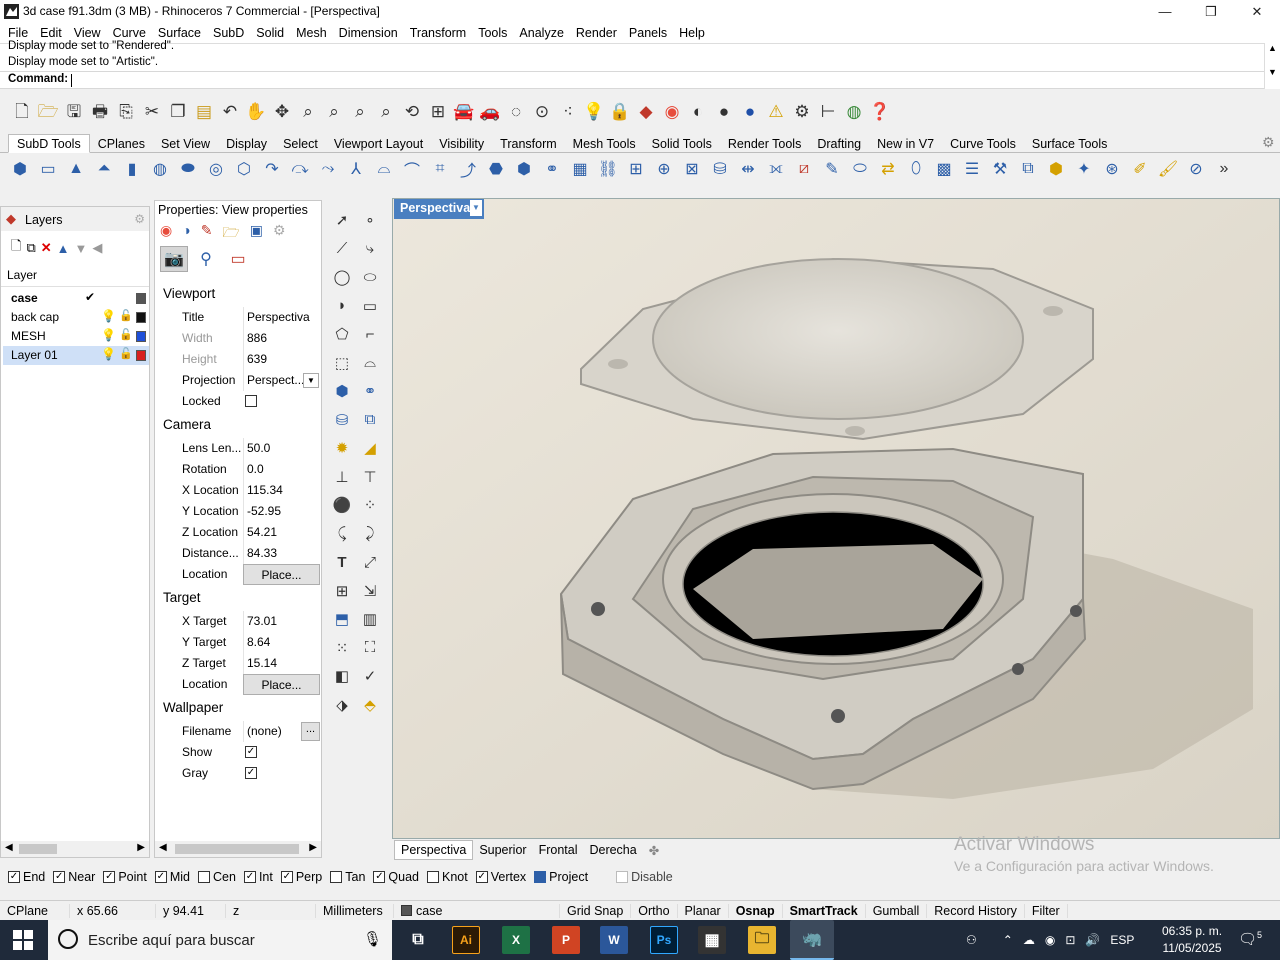 The image size is (1280, 960). I want to click on select-arrow-icon: ➚, so click(342, 220).